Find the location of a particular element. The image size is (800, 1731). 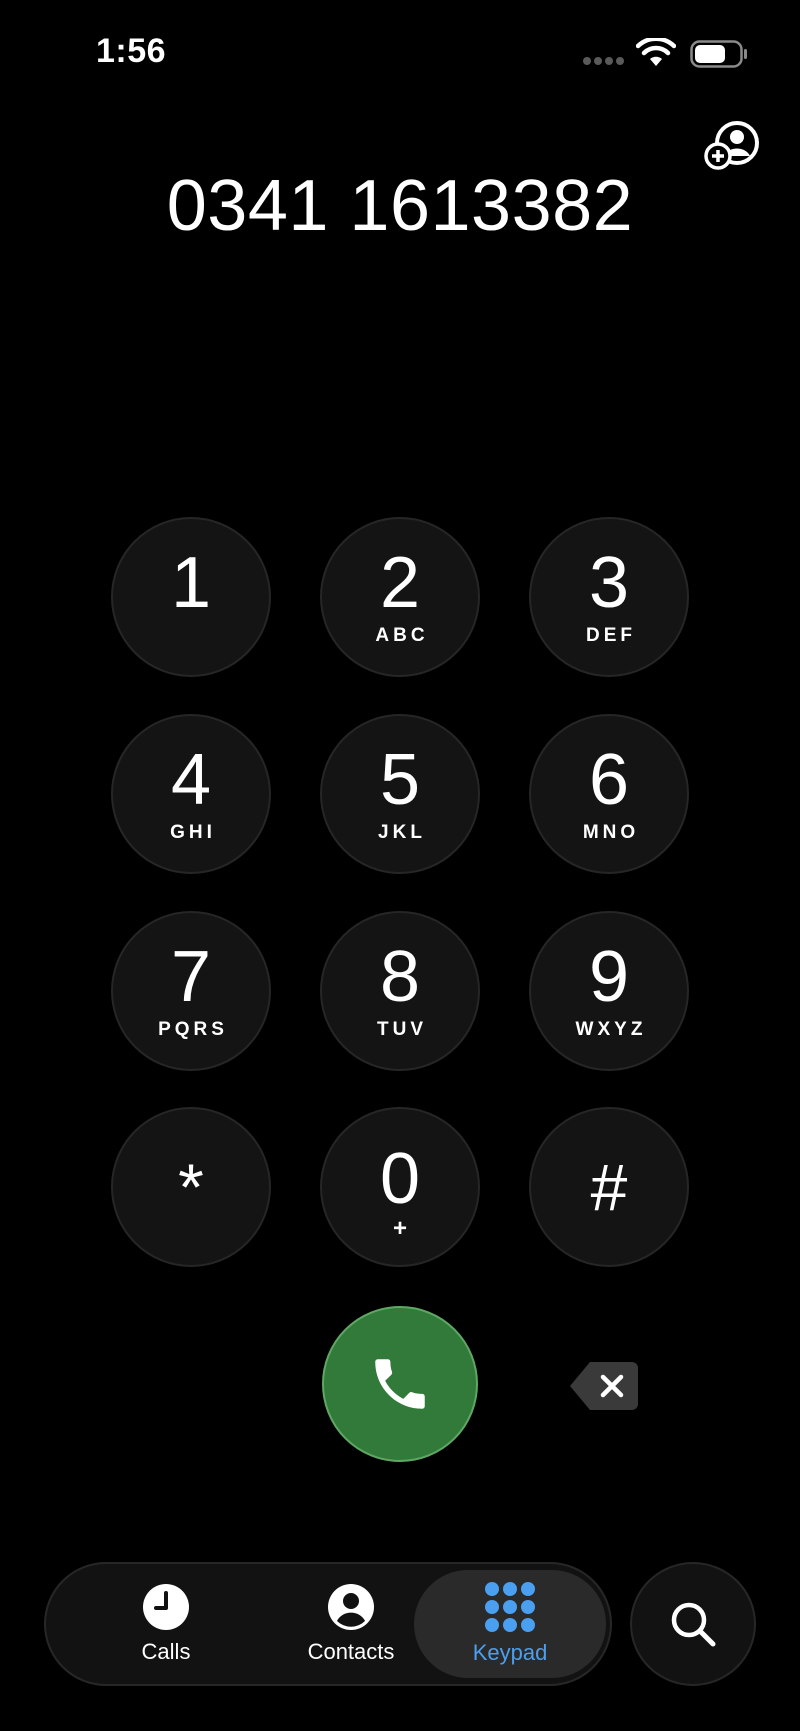

key-digit: 5 is located at coordinates (400, 780).